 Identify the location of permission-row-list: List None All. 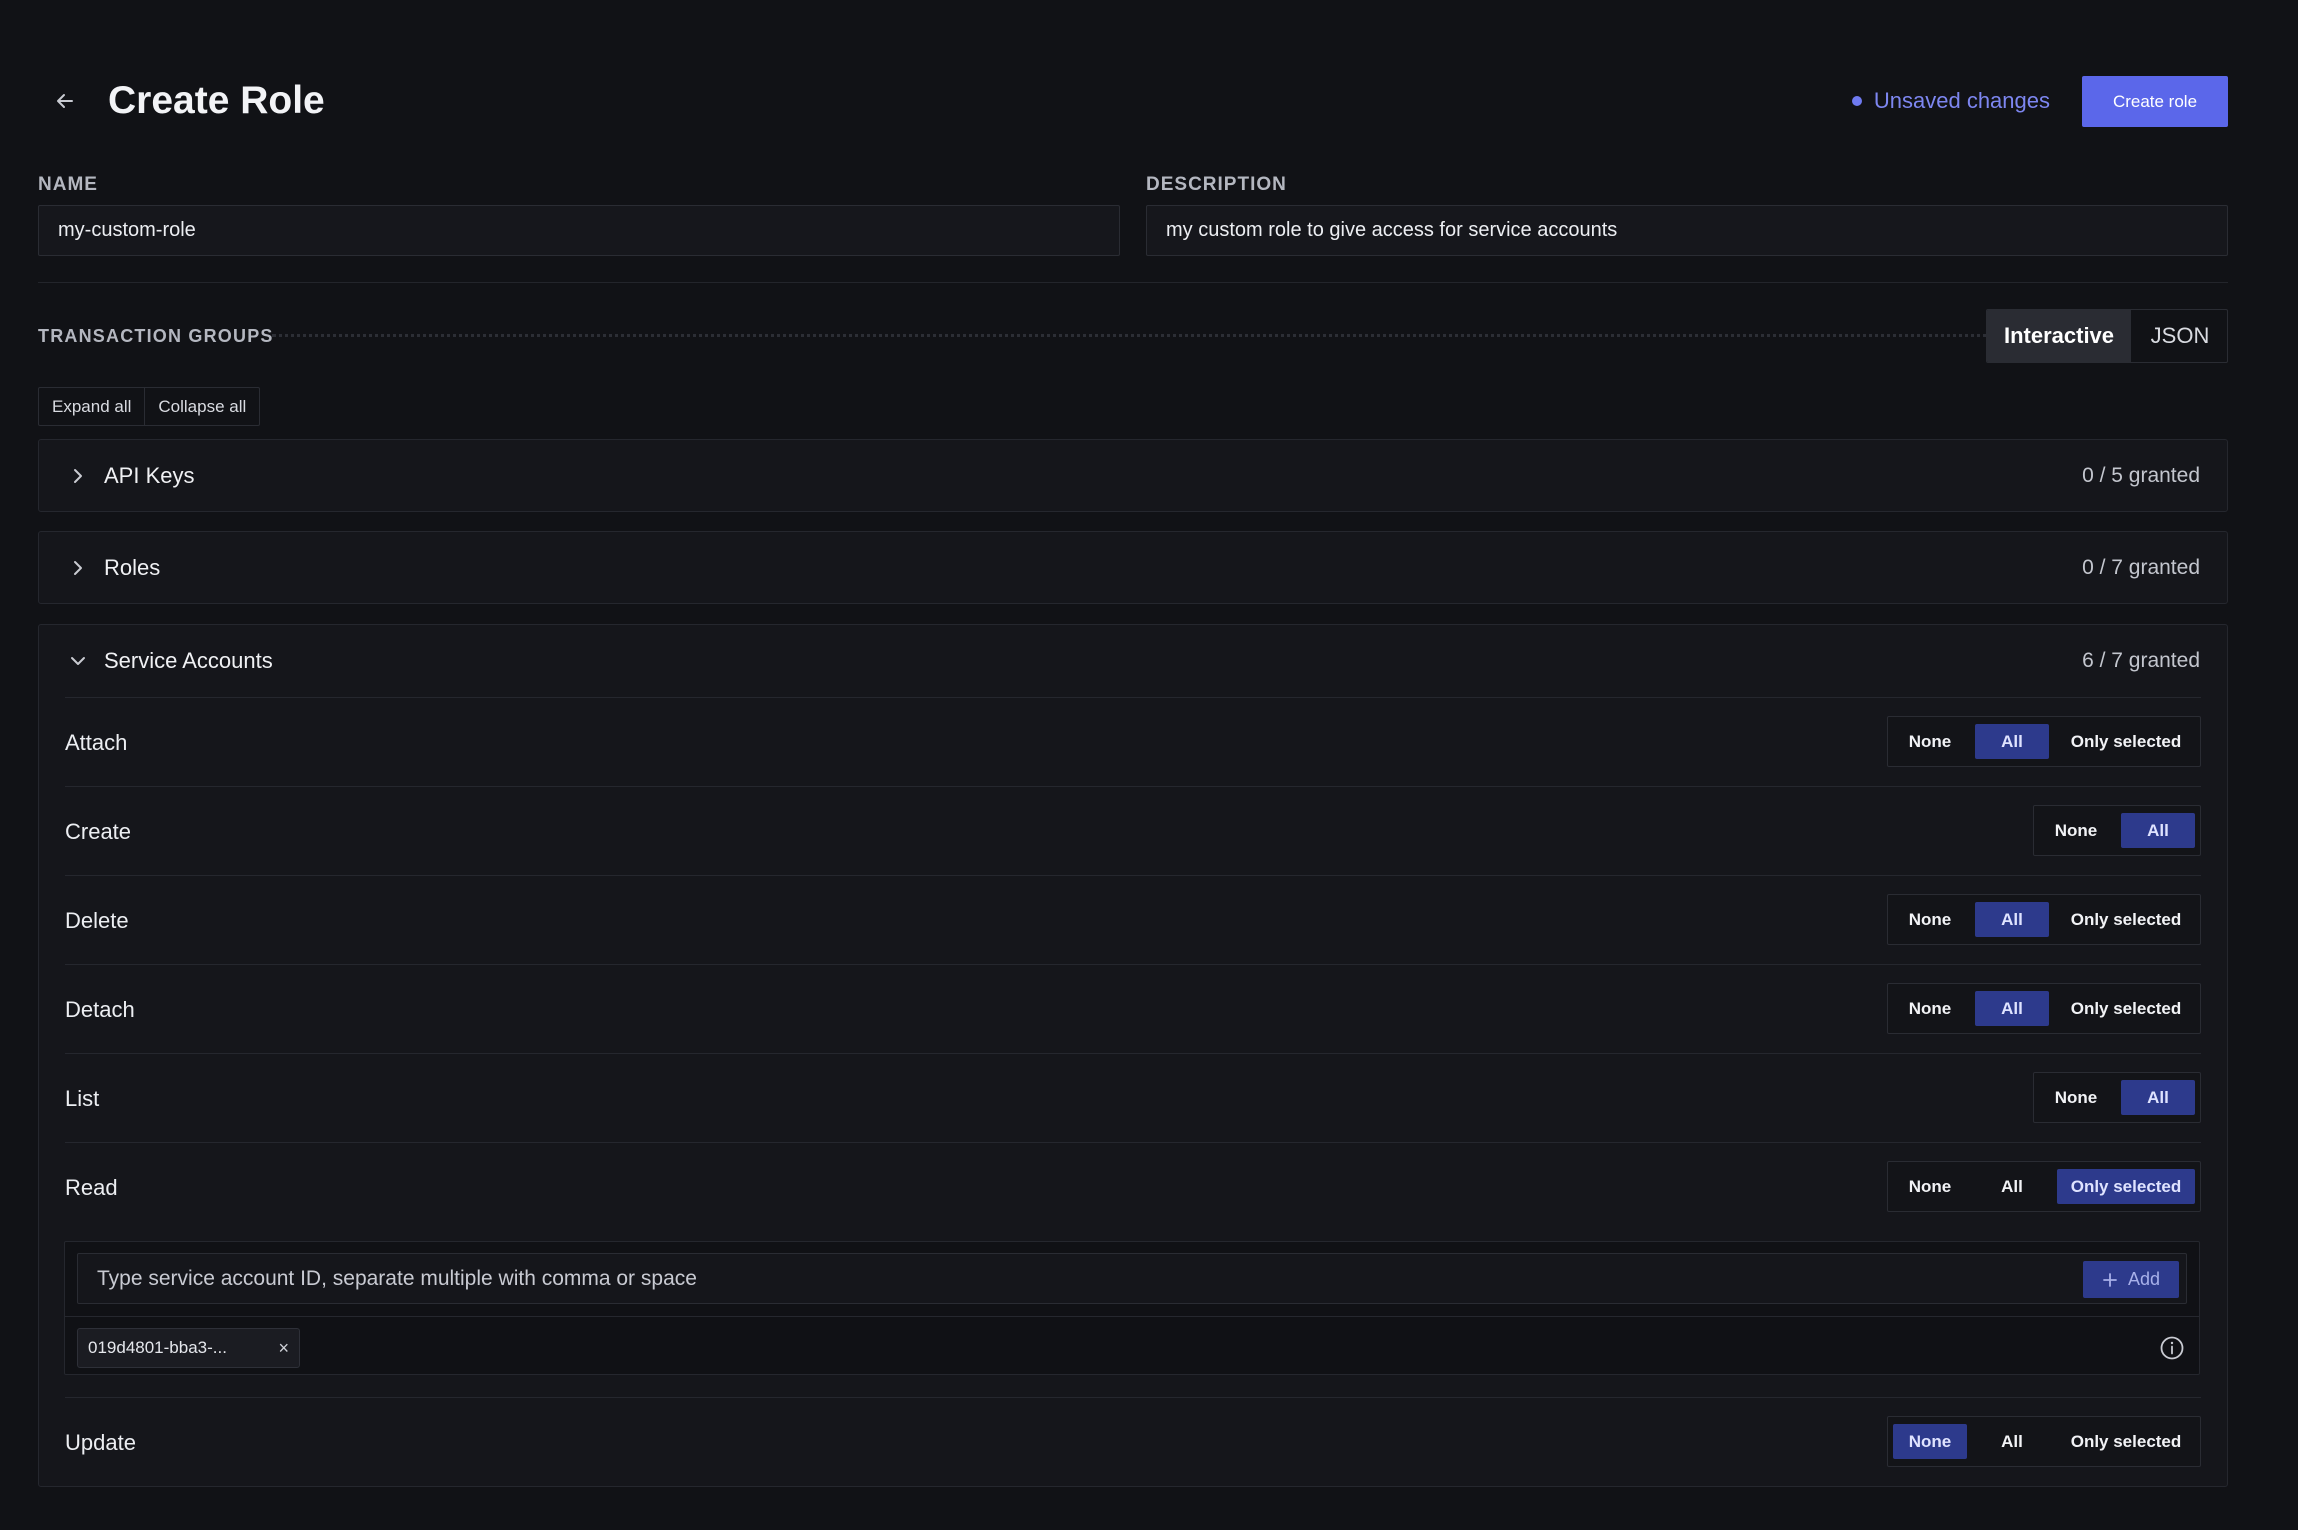
(1133, 1097).